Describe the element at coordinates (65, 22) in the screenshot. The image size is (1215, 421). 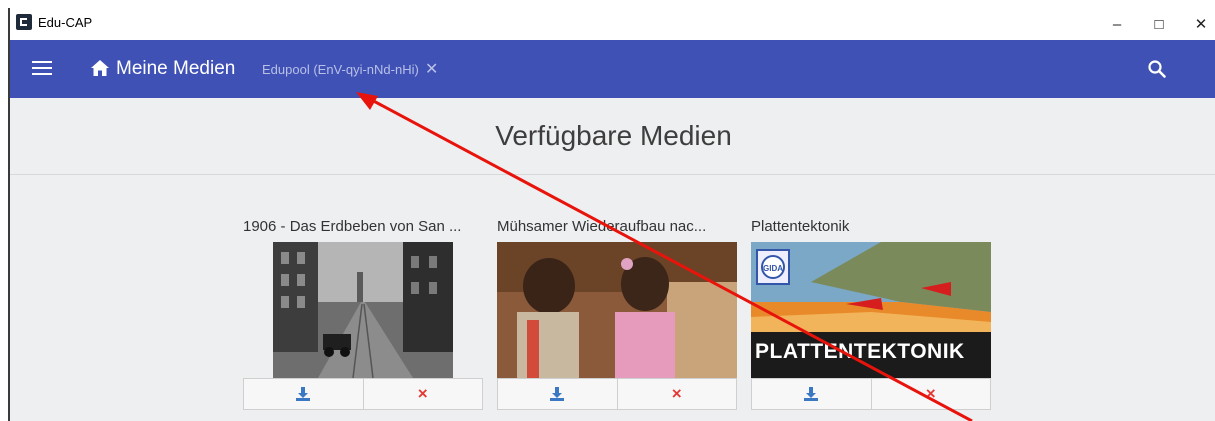
I see `window-title: Edu-CAP` at that location.